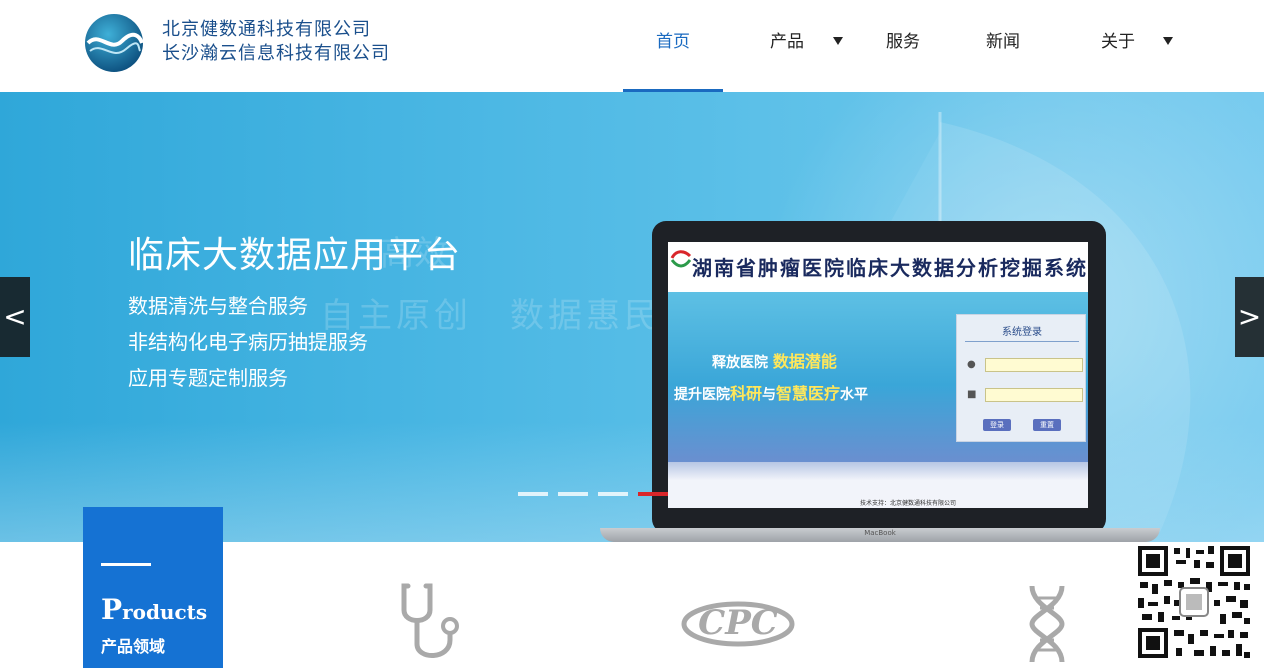 The height and width of the screenshot is (668, 1264). I want to click on banner-line-1: 数据清洗与整合服务, so click(218, 306).